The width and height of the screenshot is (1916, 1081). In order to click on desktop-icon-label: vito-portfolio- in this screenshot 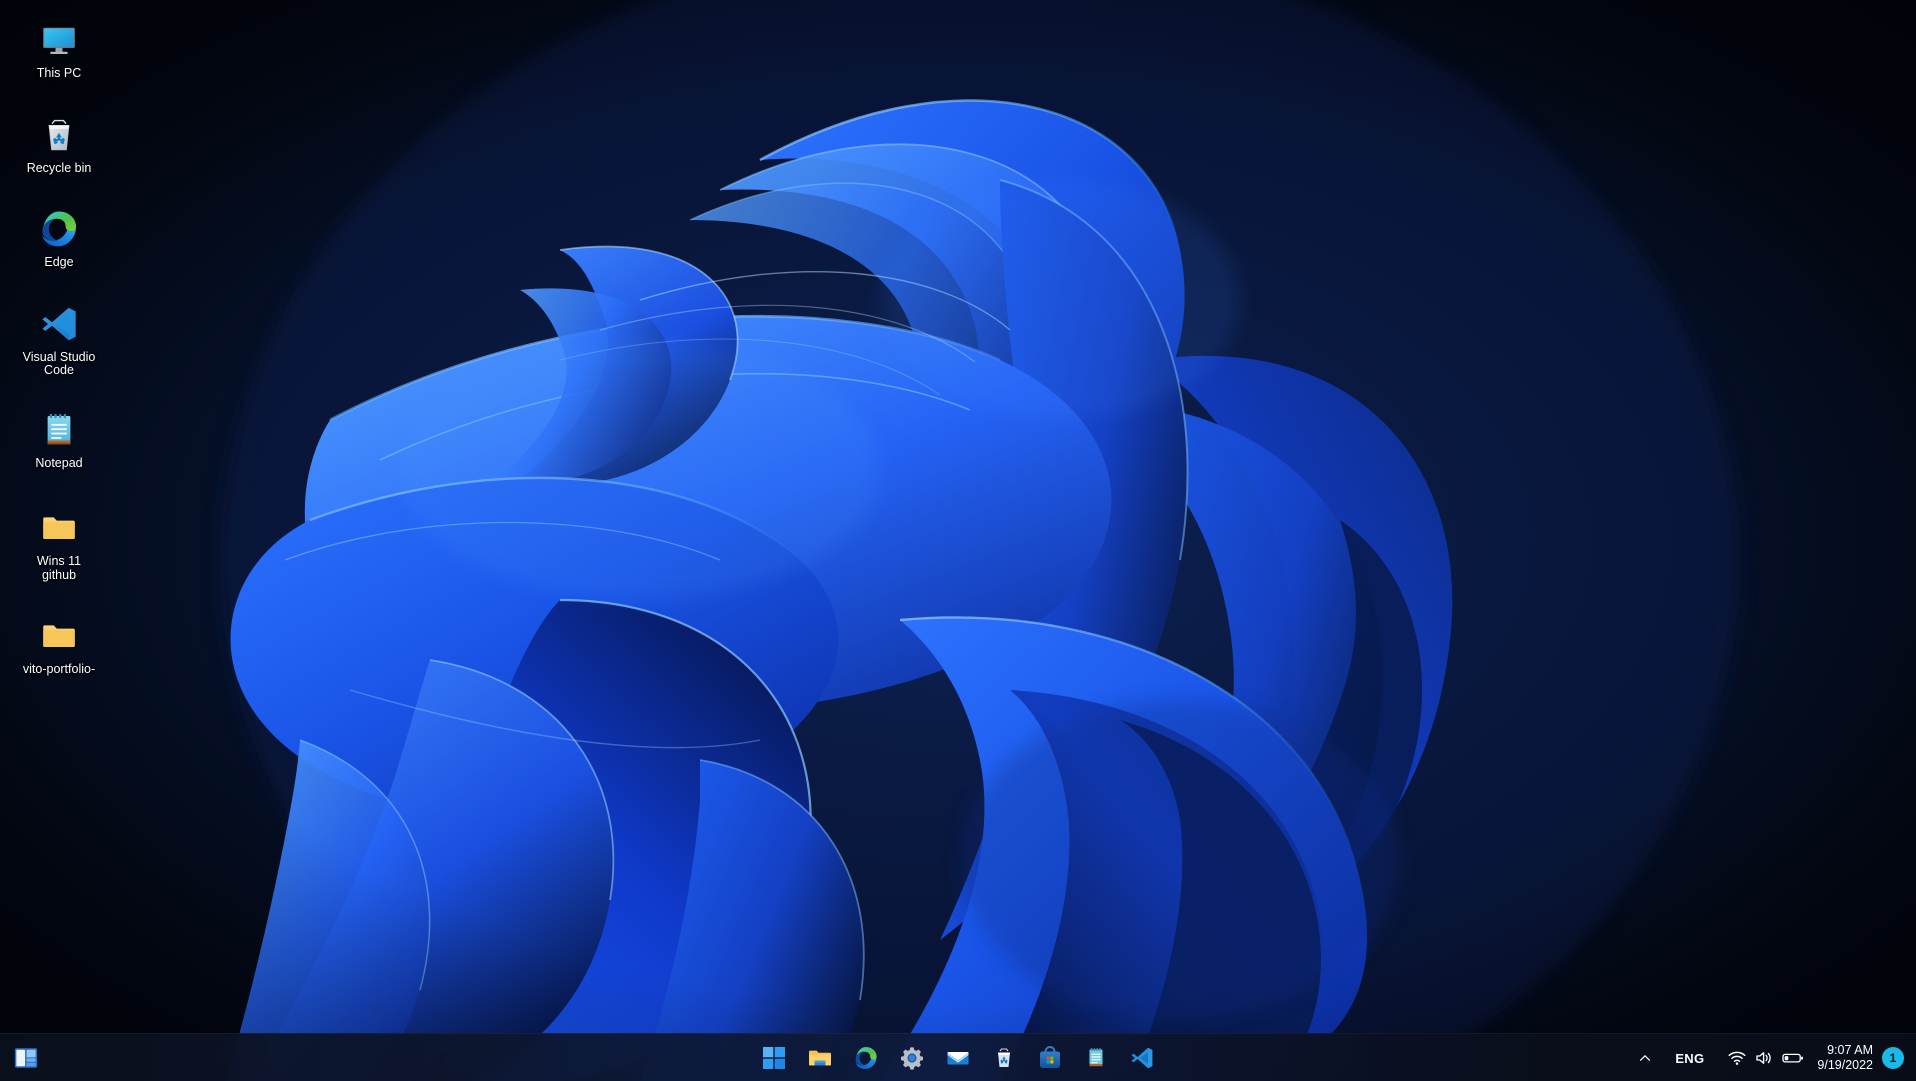, I will do `click(59, 669)`.